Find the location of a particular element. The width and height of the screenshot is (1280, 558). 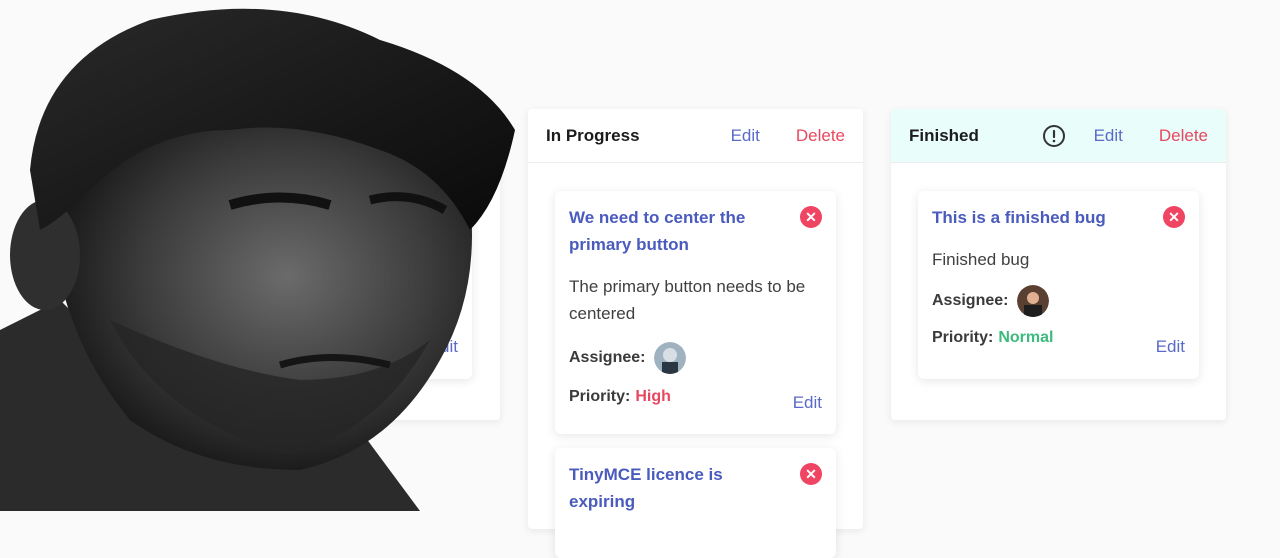

card-title: We need to center the primary button is located at coordinates (695, 224).